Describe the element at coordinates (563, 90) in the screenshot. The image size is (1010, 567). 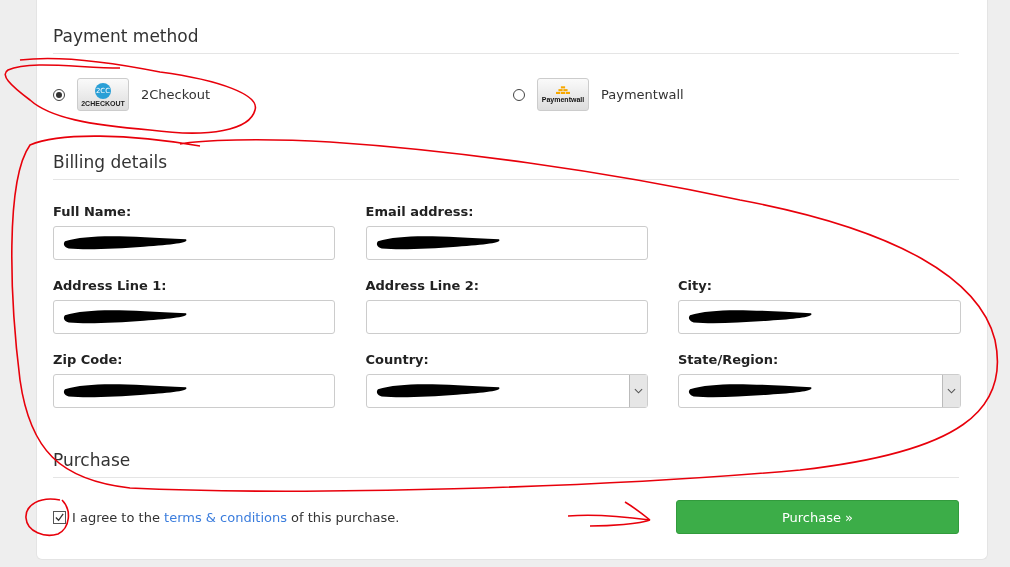
I see `bricks-icon` at that location.